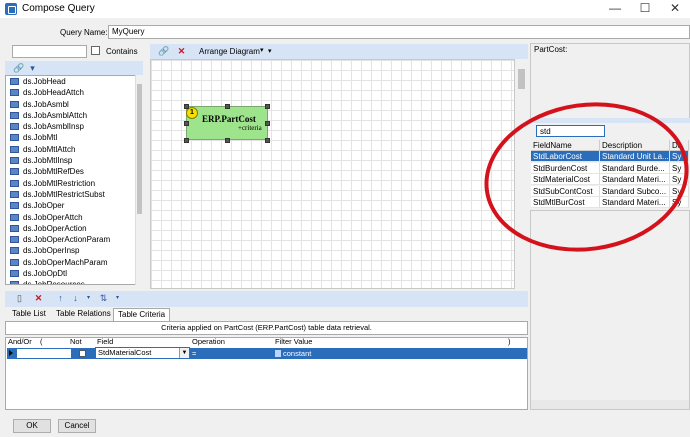 Image resolution: width=690 pixels, height=437 pixels. Describe the element at coordinates (51, 251) in the screenshot. I see `list-item-label: ds.JobOperInsp` at that location.